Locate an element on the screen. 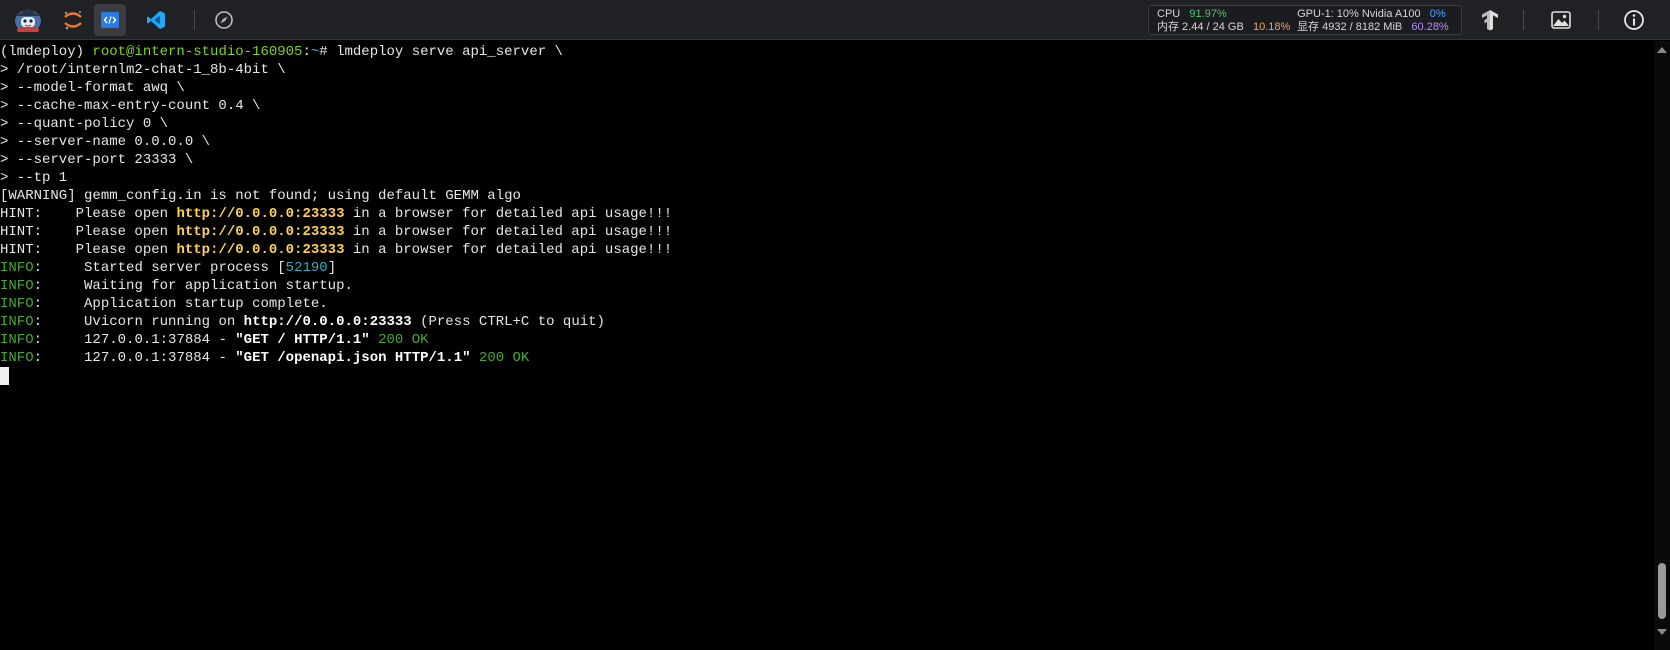  code-editor-icon is located at coordinates (110, 20).